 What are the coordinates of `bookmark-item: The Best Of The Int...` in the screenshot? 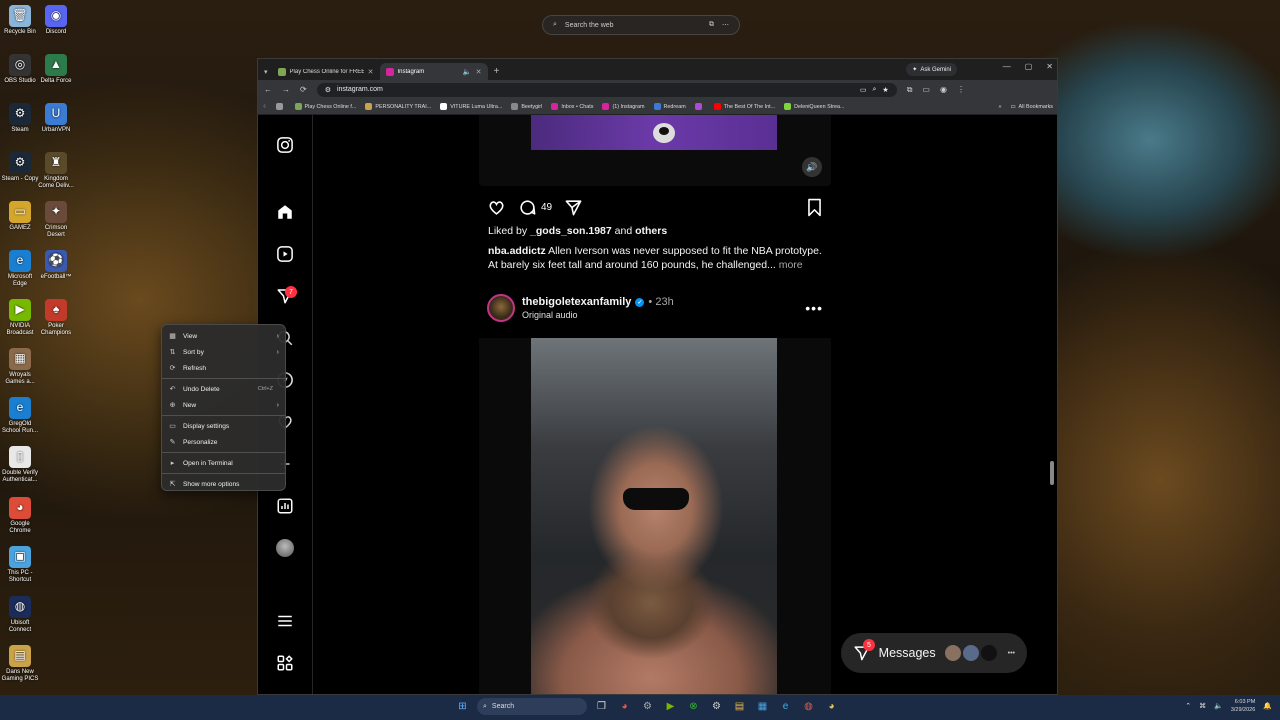 It's located at (744, 106).